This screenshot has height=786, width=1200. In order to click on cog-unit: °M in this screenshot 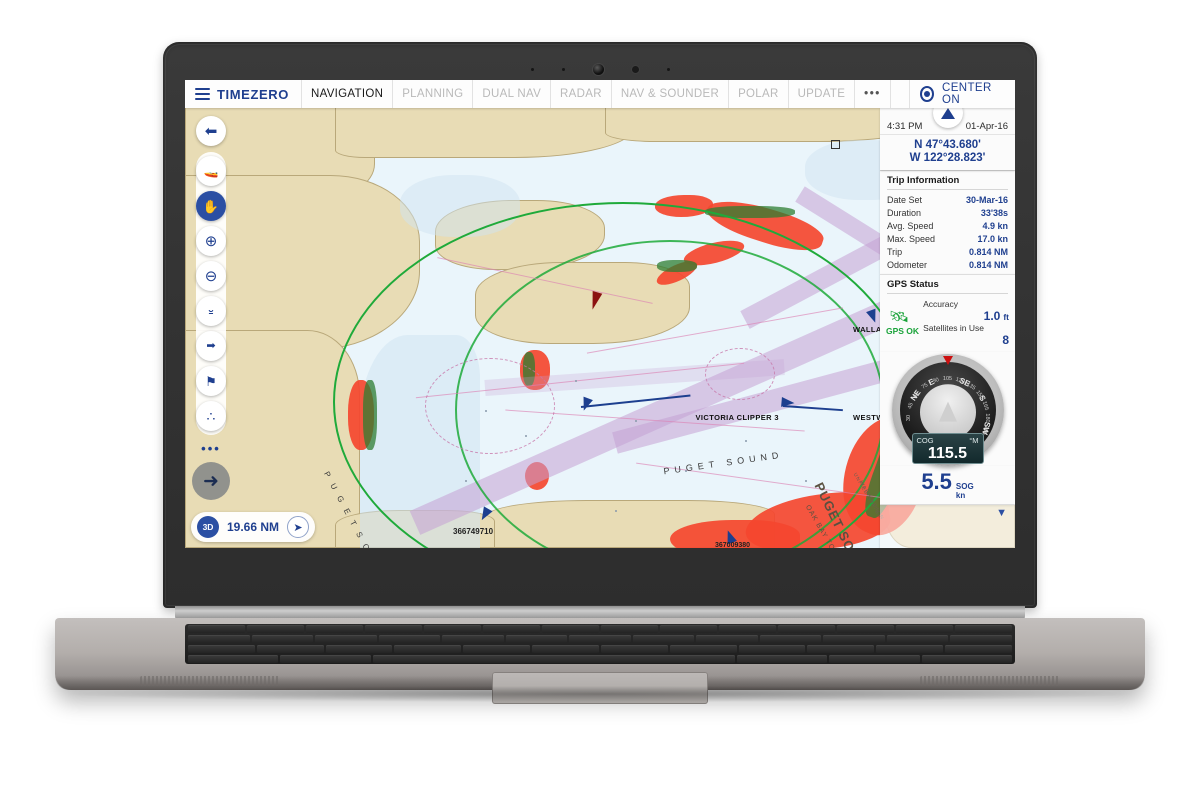, I will do `click(974, 440)`.